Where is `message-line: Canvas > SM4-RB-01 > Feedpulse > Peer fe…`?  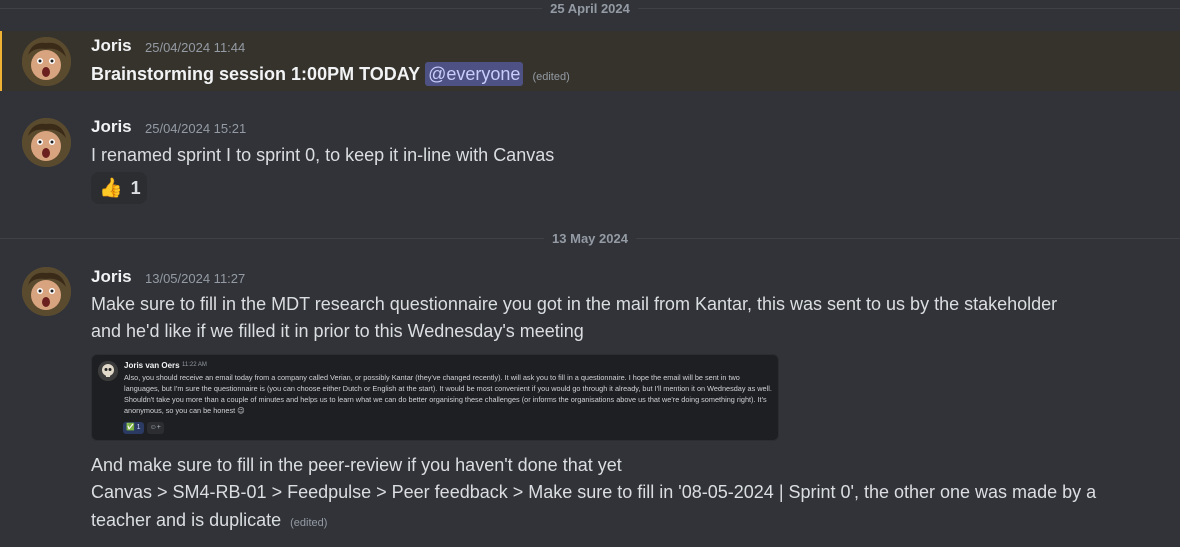
message-line: Canvas > SM4-RB-01 > Feedpulse > Peer fe… is located at coordinates (594, 492).